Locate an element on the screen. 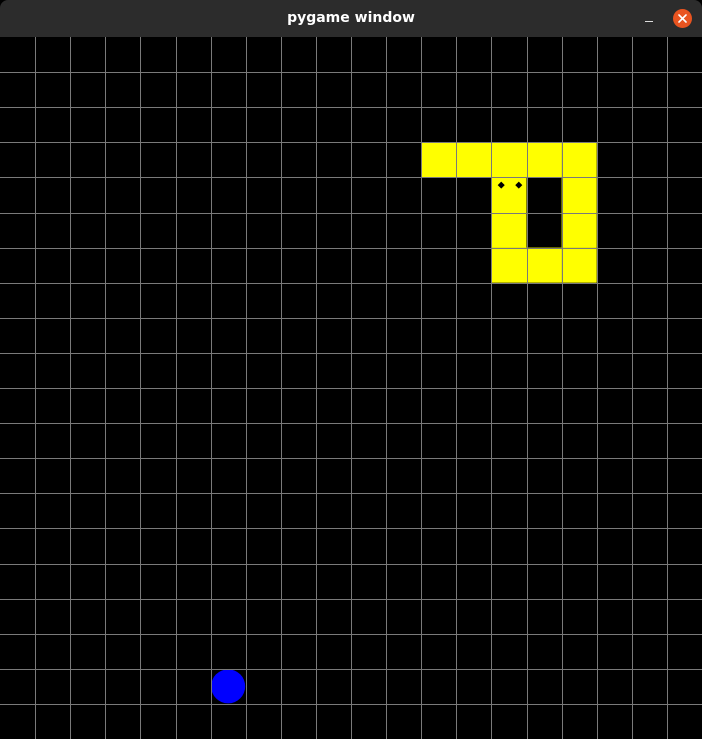 The image size is (702, 739). title-bar: pygame window is located at coordinates (351, 18).